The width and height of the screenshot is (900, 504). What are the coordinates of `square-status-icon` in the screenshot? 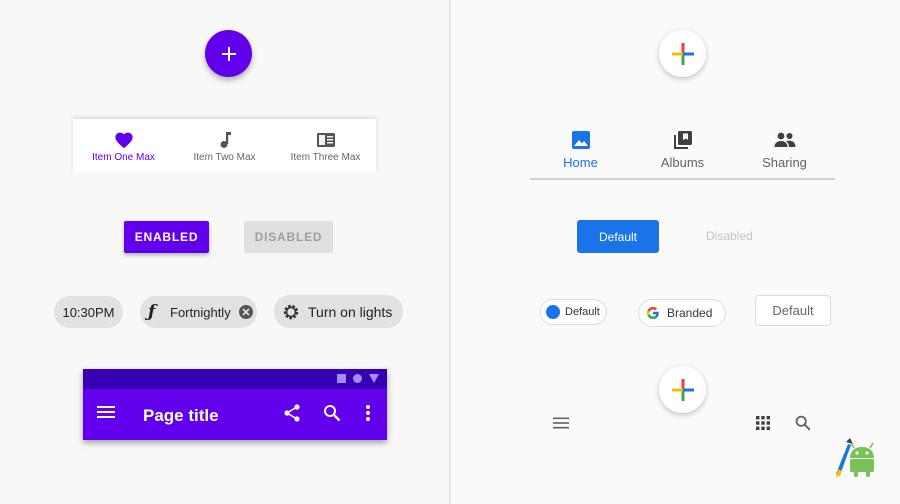 It's located at (341, 378).